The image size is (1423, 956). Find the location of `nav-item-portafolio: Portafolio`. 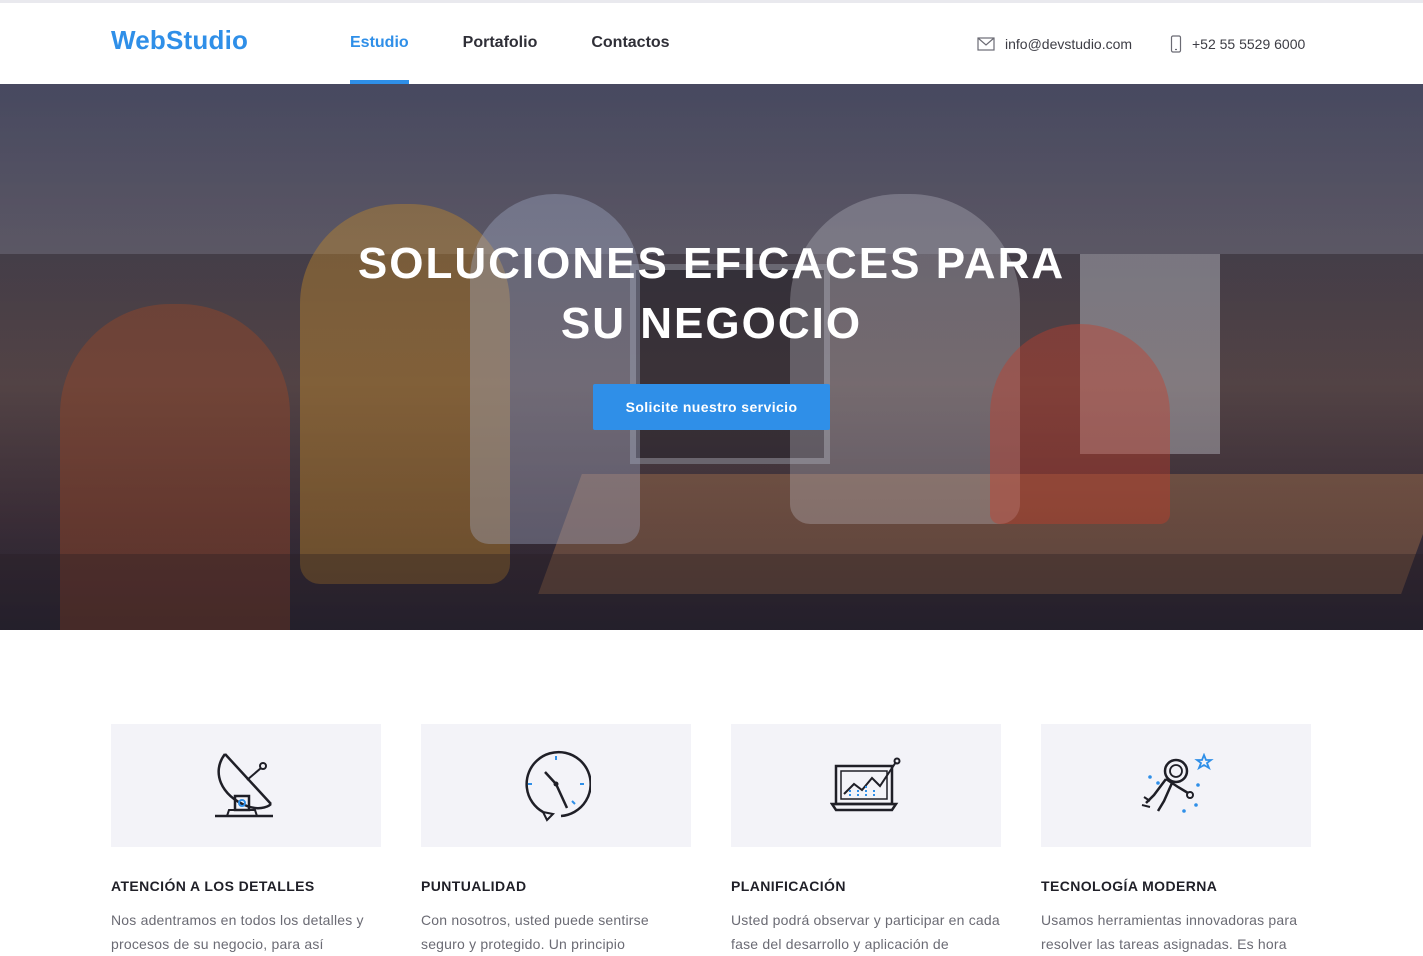

nav-item-portafolio: Portafolio is located at coordinates (500, 43).